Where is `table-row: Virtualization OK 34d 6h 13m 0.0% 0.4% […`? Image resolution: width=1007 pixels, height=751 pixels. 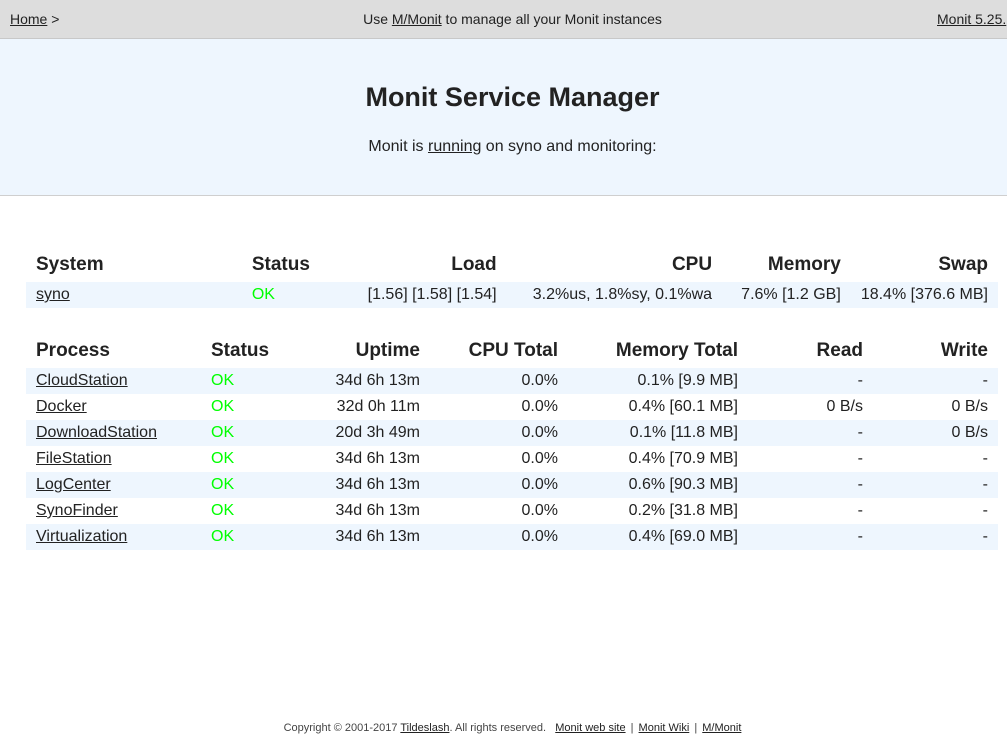
table-row: Virtualization OK 34d 6h 13m 0.0% 0.4% [… is located at coordinates (512, 537).